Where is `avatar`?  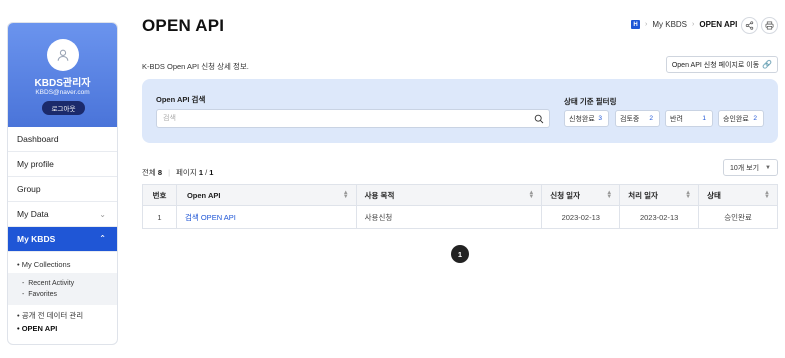
avatar is located at coordinates (63, 55).